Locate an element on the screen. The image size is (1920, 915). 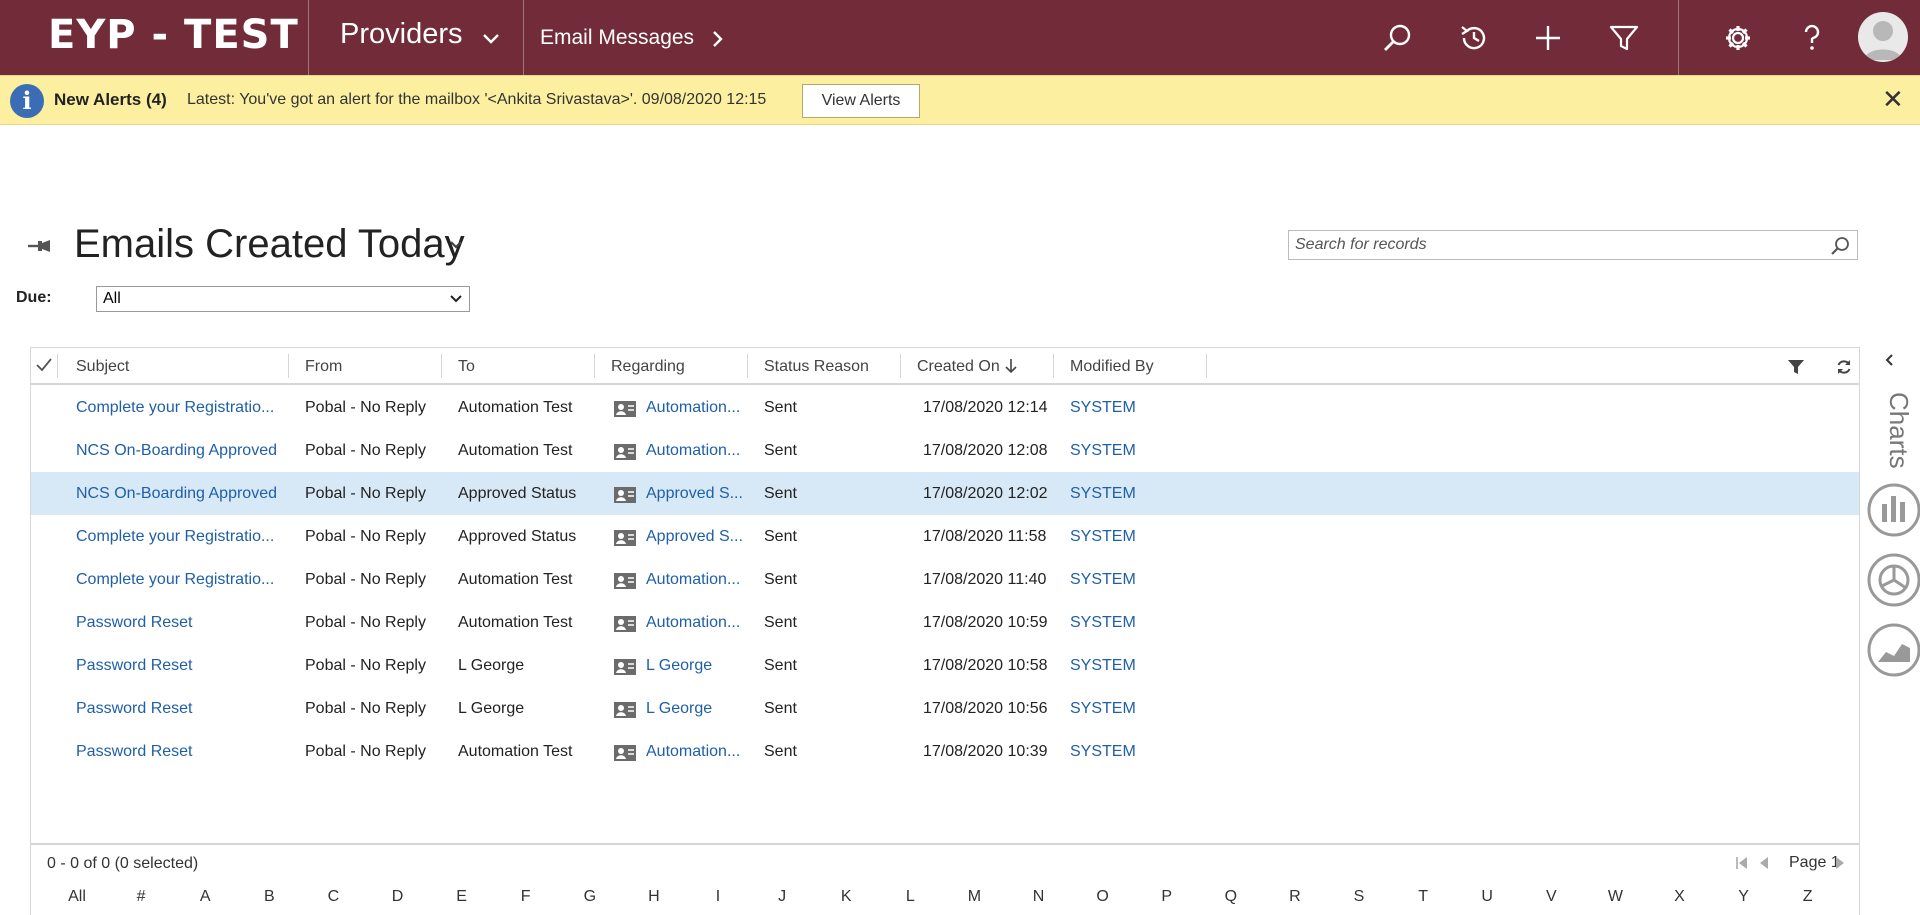
settings-gear-icon is located at coordinates (1738, 38).